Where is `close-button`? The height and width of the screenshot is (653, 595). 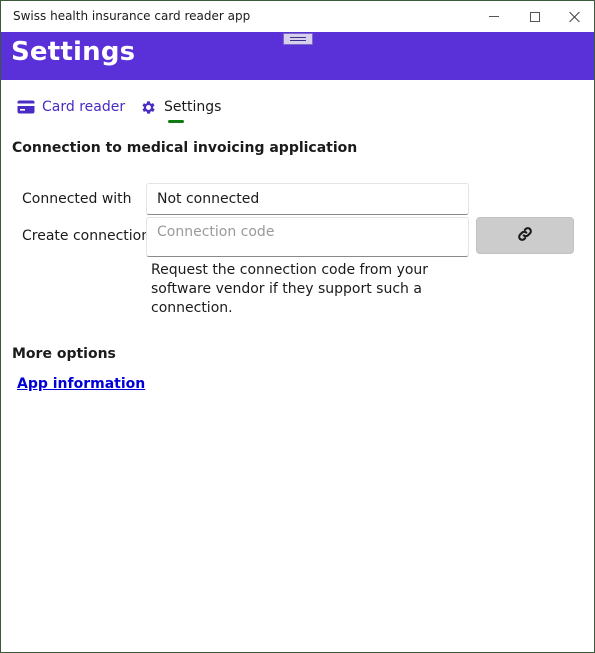 close-button is located at coordinates (573, 16).